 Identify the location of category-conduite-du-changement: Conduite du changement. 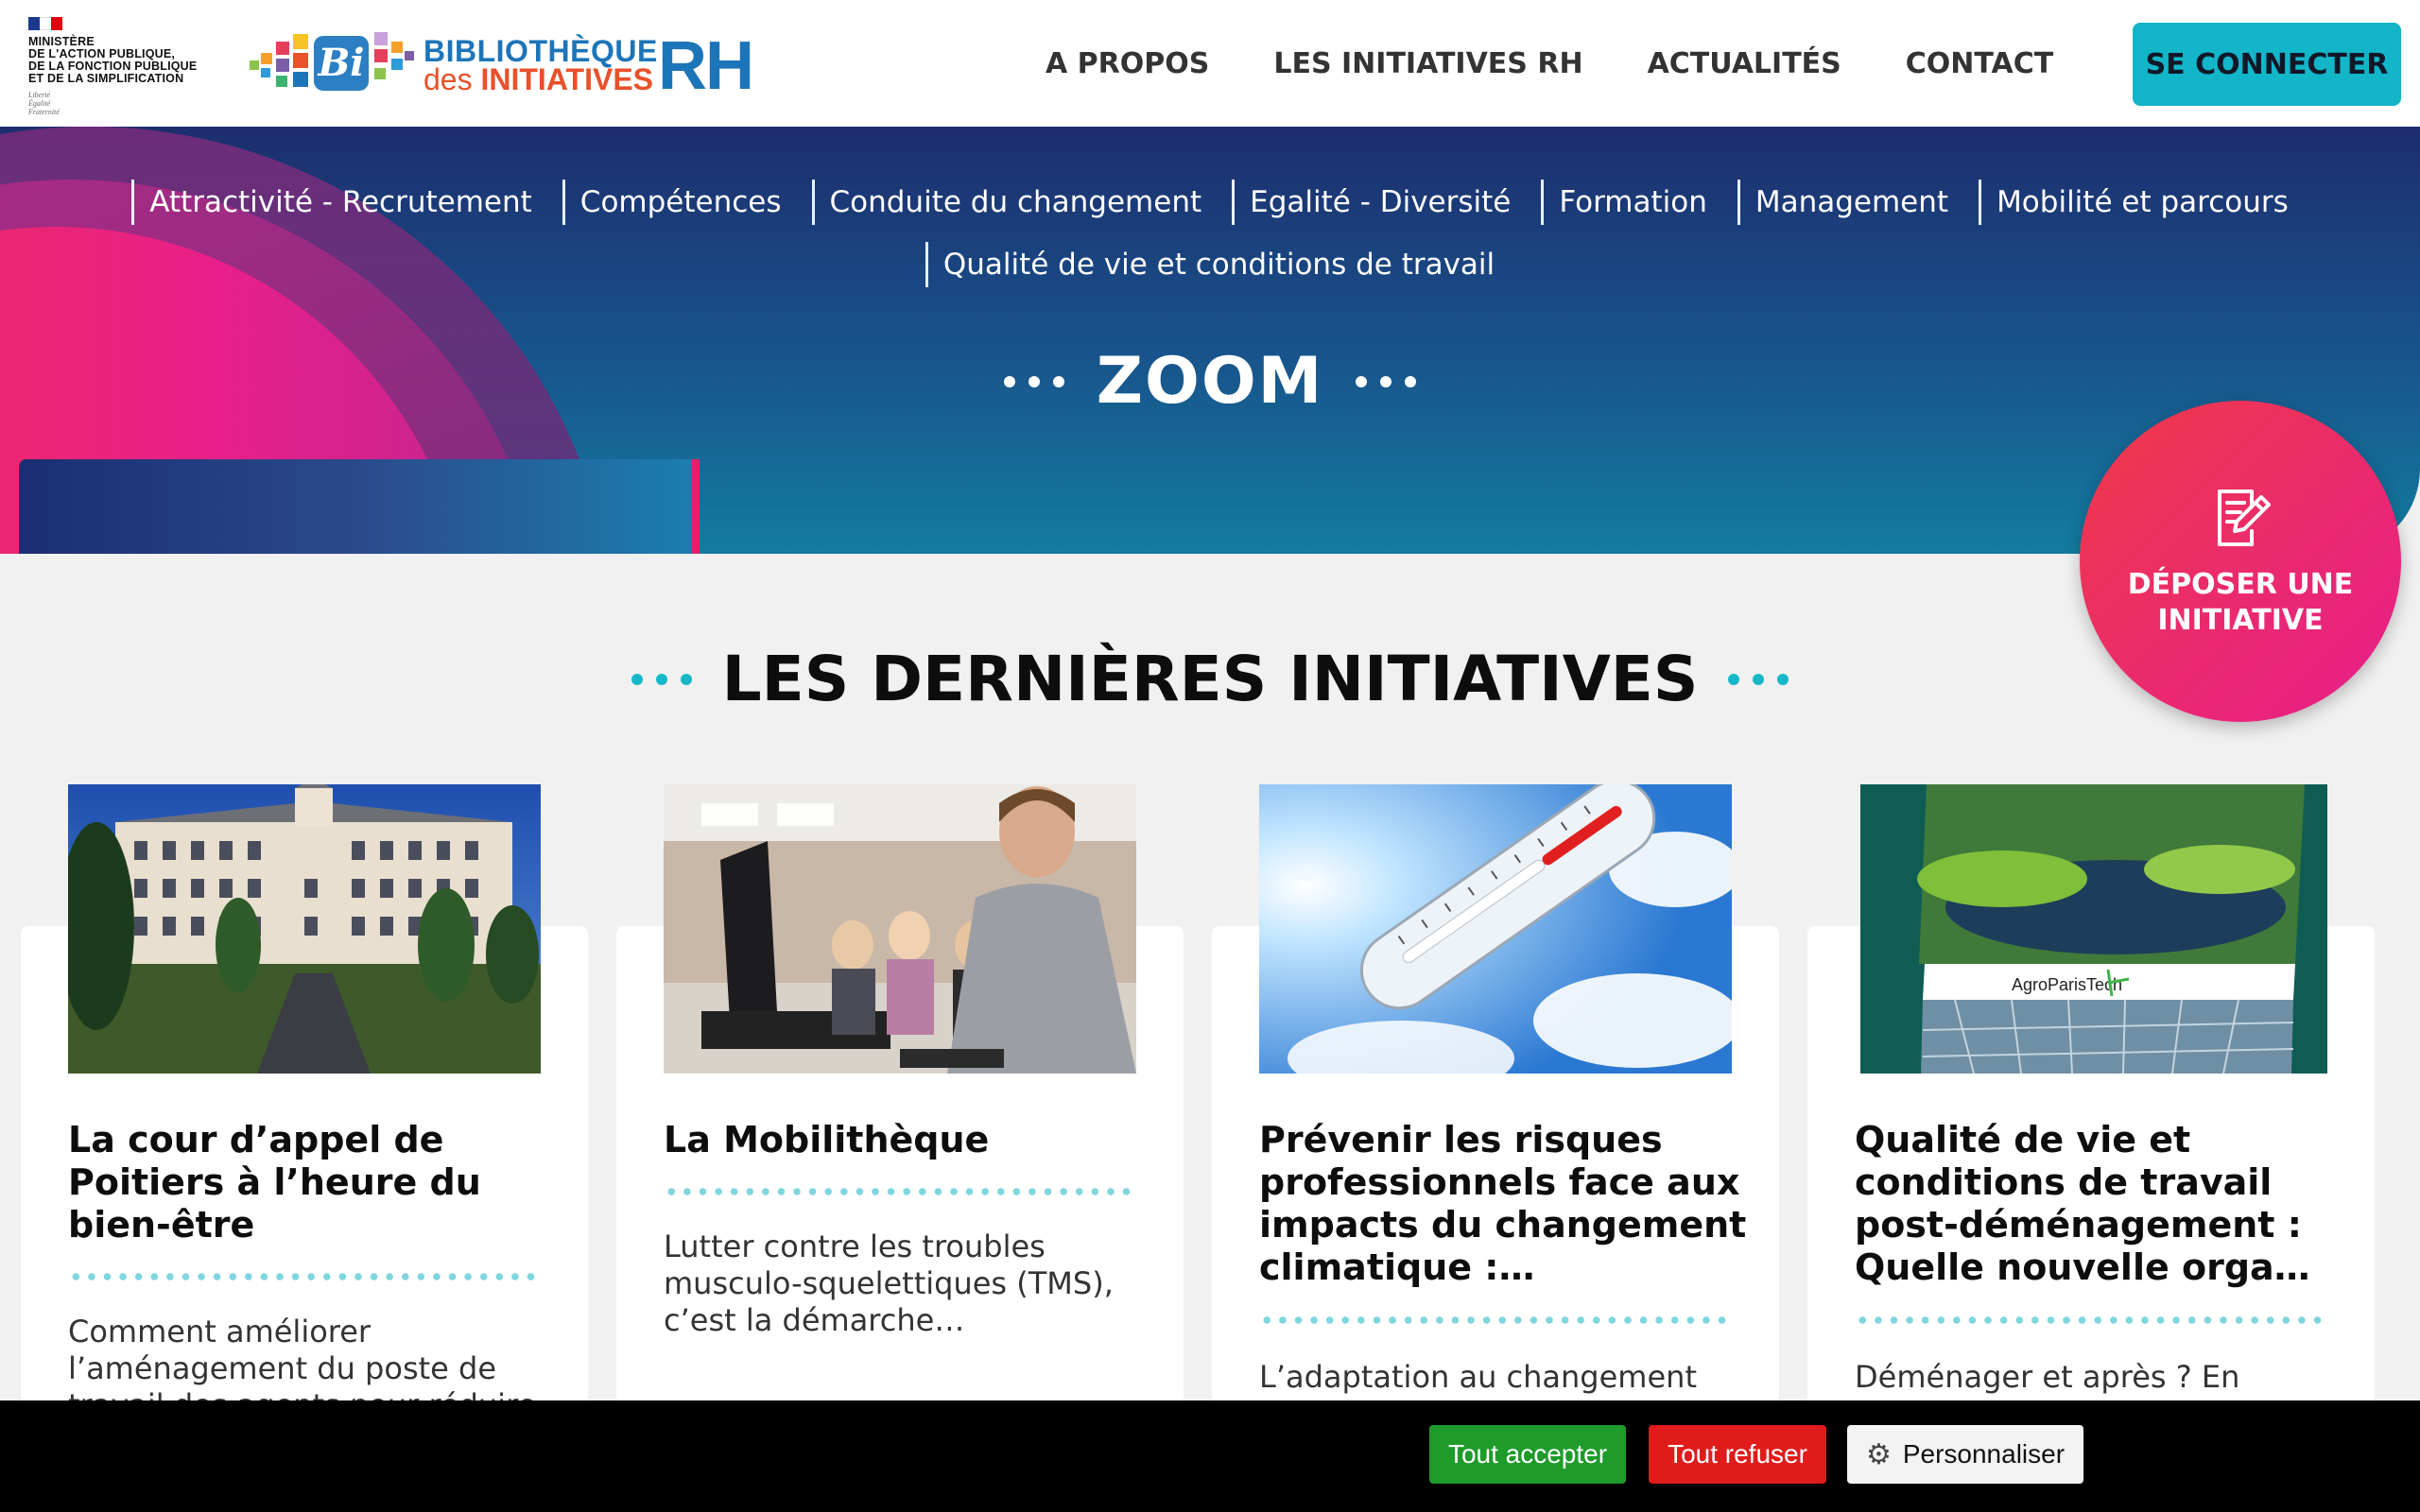
(1006, 202).